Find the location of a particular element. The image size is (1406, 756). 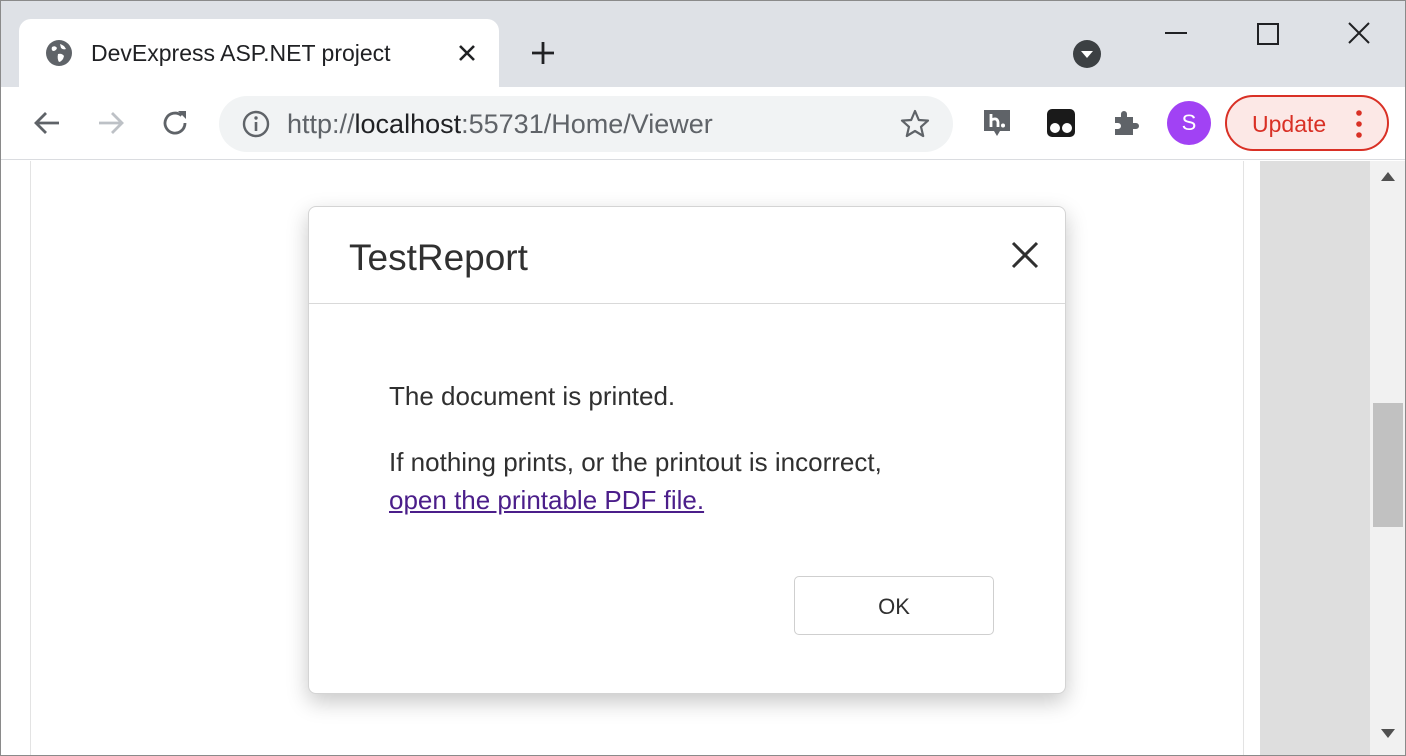

tab-search-icon is located at coordinates (1087, 54).